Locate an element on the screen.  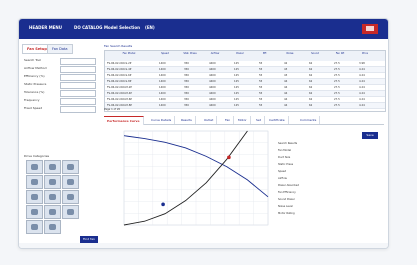
field-label: Tolerance (%) is located at coordinates (34, 92).